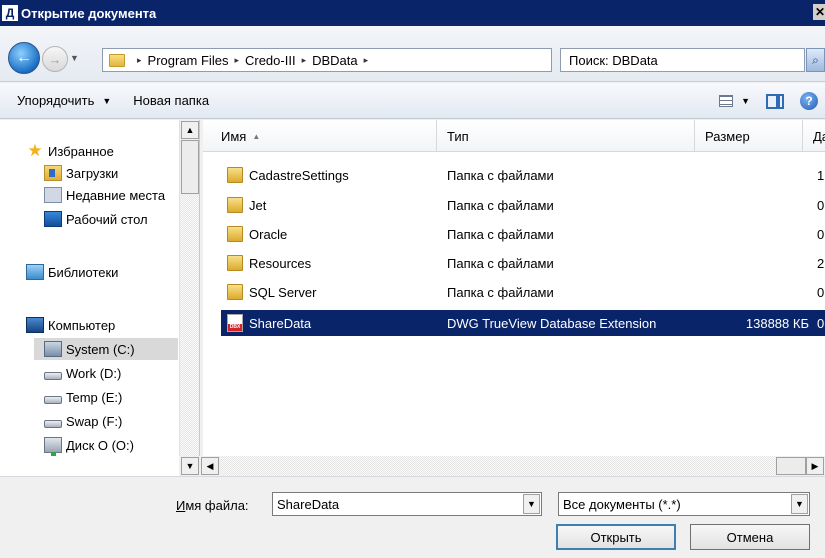  What do you see at coordinates (412, 13) in the screenshot?
I see `title-bar: Д Открытие документа ✕` at bounding box center [412, 13].